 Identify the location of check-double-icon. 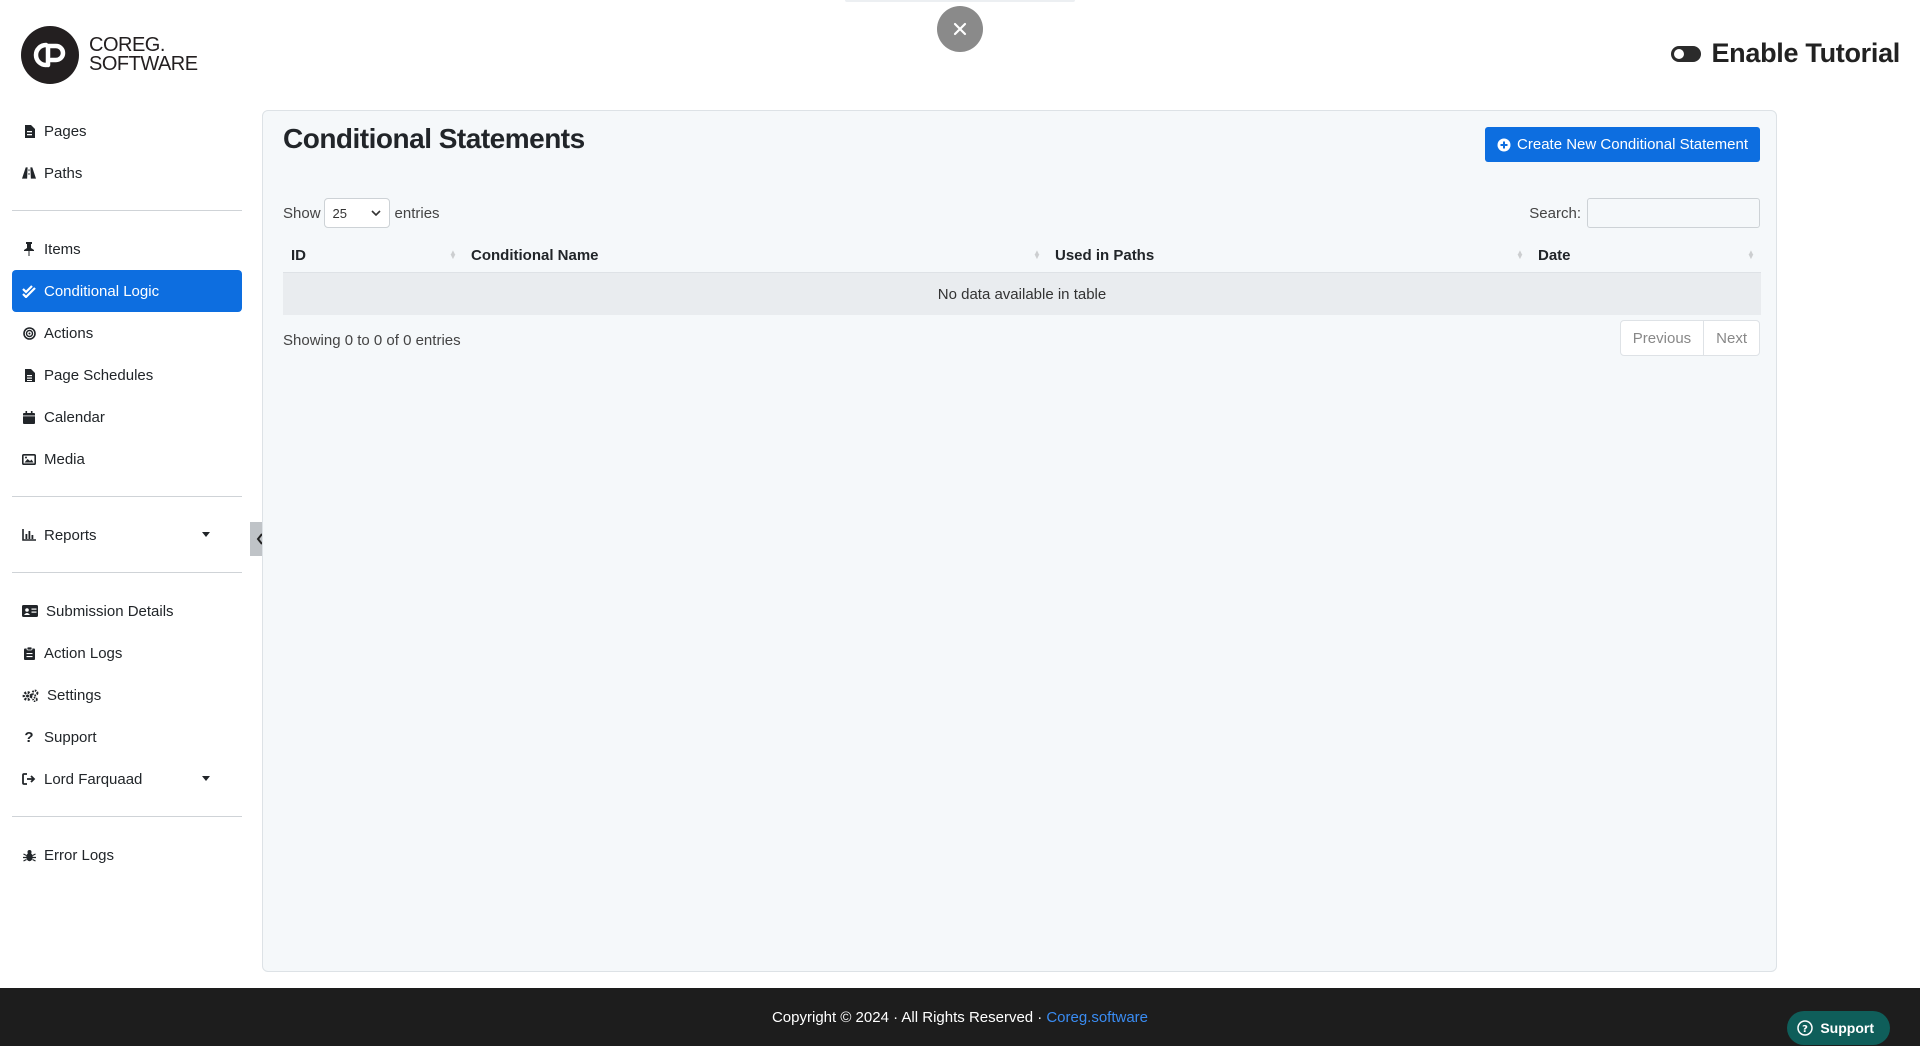
(29, 291).